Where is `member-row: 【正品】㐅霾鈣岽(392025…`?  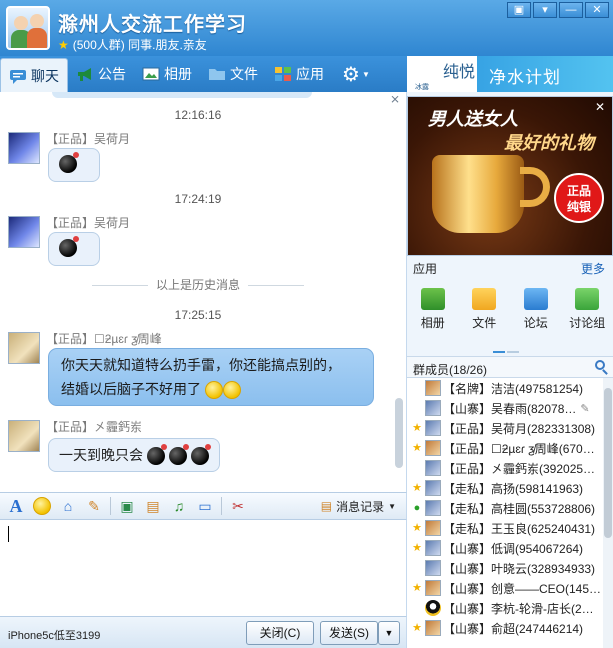
member-row: 【正品】㐅霾鈣岽(392025… is located at coordinates (505, 468).